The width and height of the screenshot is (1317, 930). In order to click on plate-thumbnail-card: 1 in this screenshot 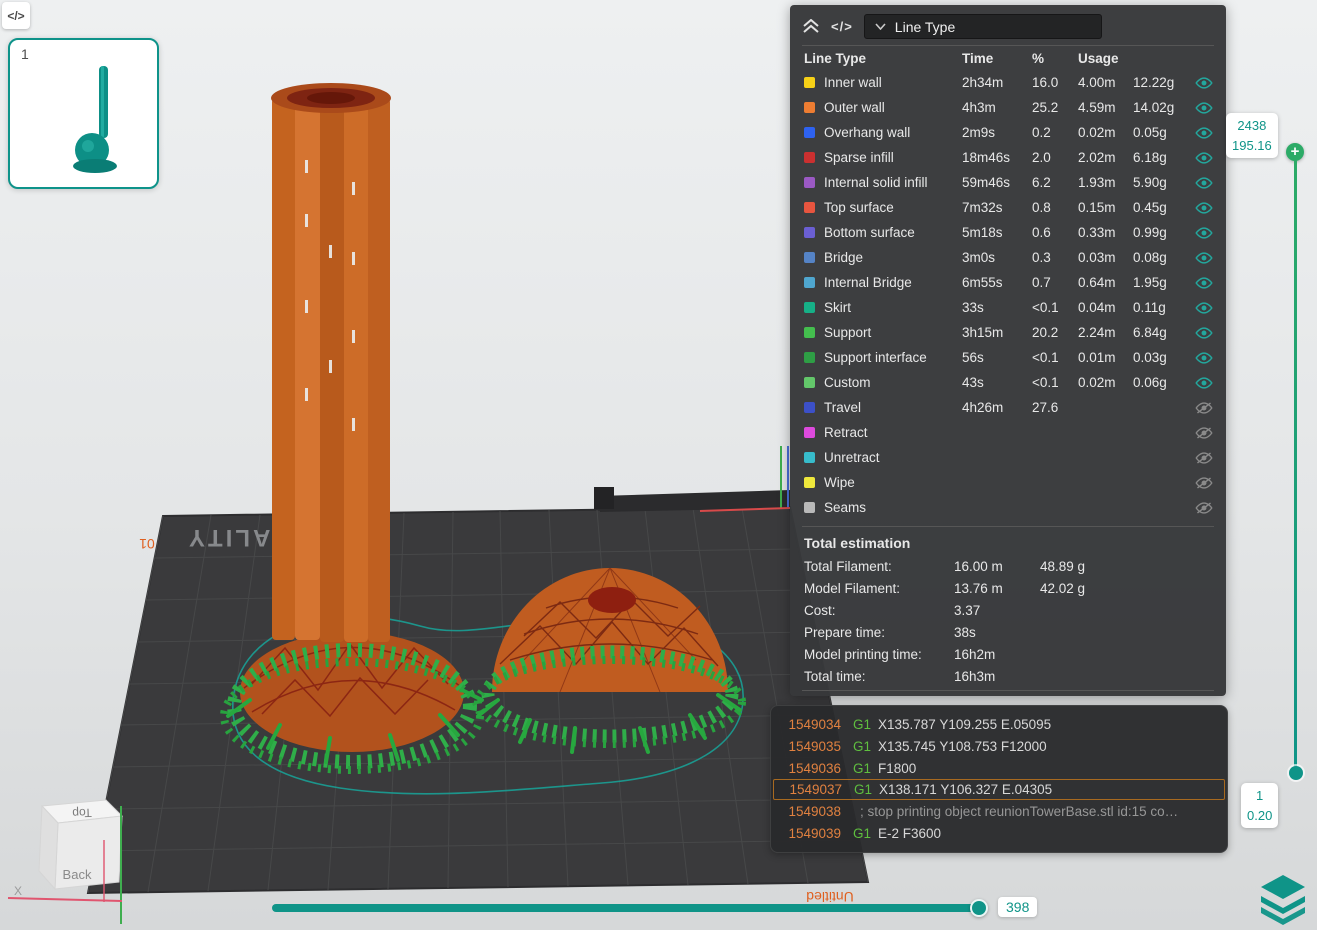, I will do `click(83, 113)`.